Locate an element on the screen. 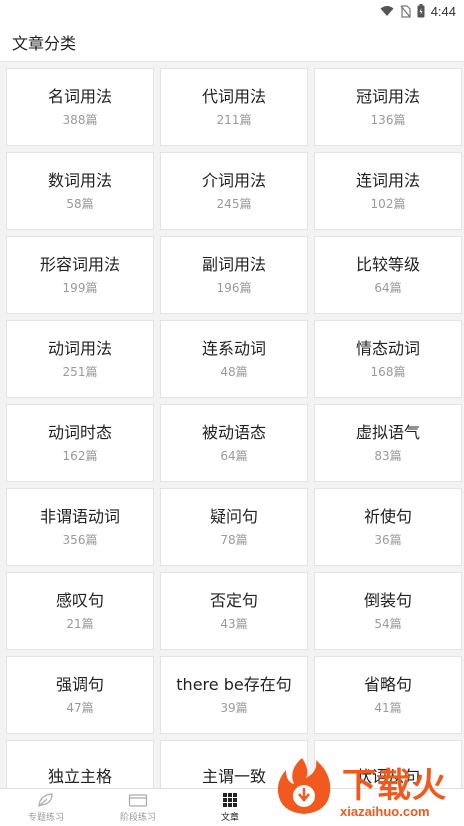  watermark-site: xiazaihuo.com is located at coordinates (385, 811).